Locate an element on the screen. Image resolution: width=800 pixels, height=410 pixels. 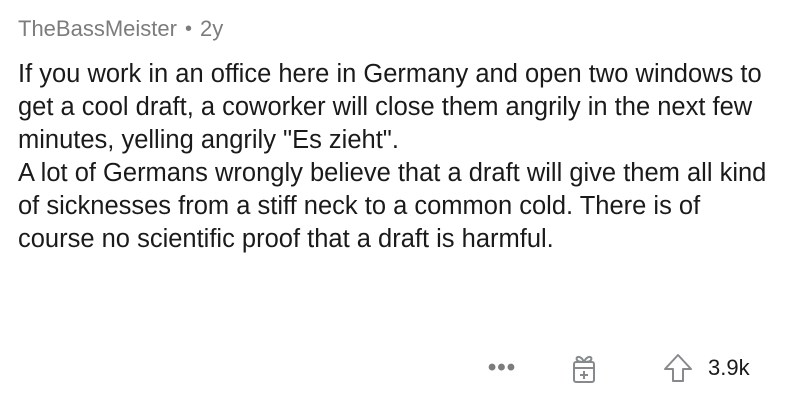
comment-meta: TheBassMeister • 2y is located at coordinates (120, 29).